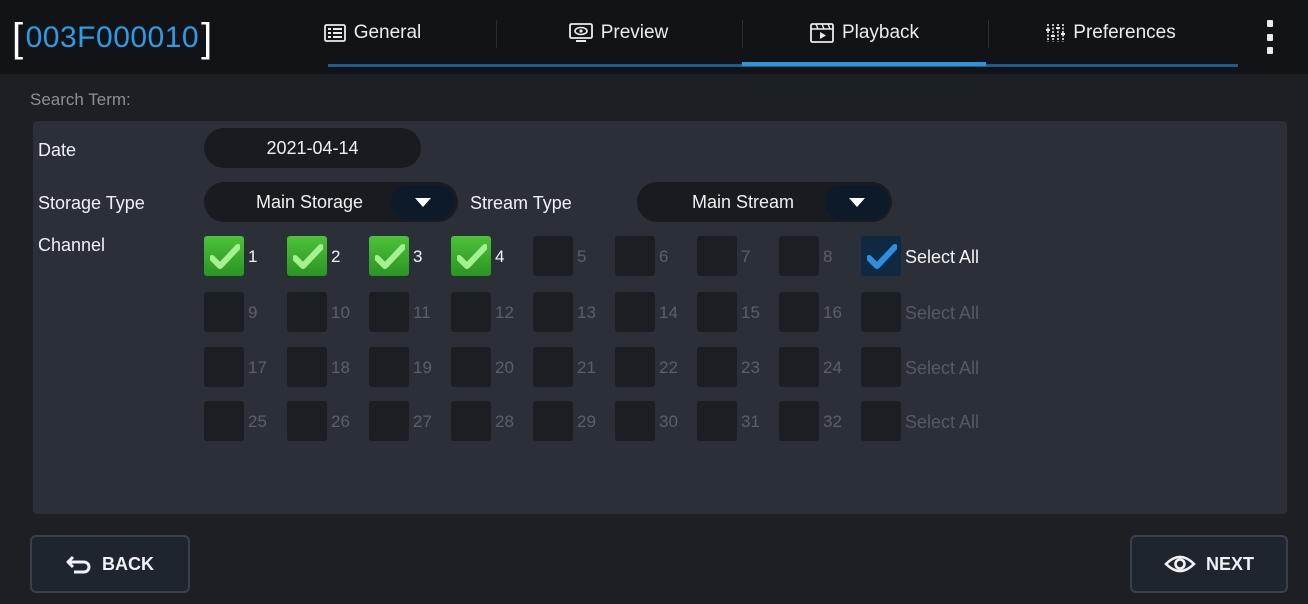 Image resolution: width=1308 pixels, height=604 pixels. I want to click on date-value: 2021-04-14, so click(312, 147).